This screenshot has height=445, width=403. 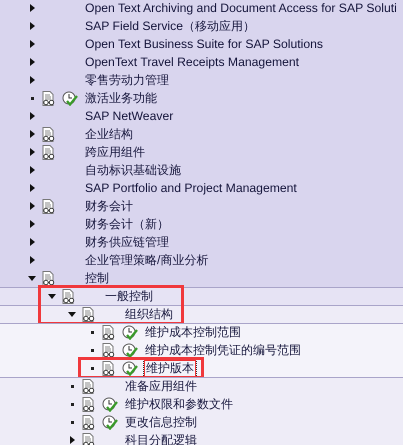 What do you see at coordinates (191, 188) in the screenshot?
I see `tree-node-label: SAP Portfolio and Project Management` at bounding box center [191, 188].